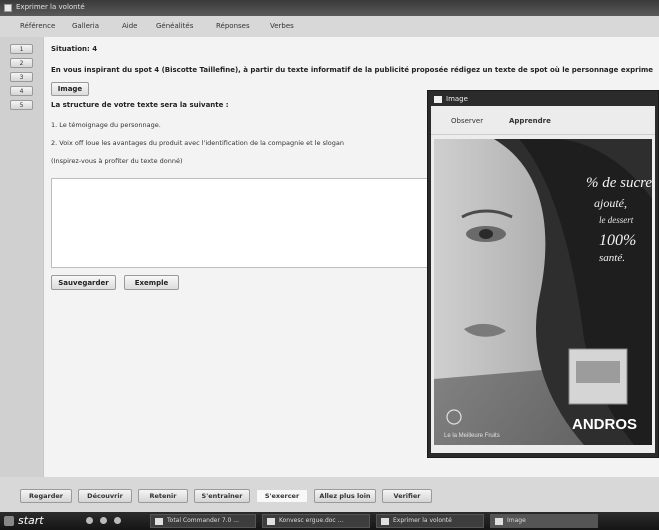 The width and height of the screenshot is (659, 530). I want to click on nav-tab-sentrainer: S'entraîner, so click(222, 496).